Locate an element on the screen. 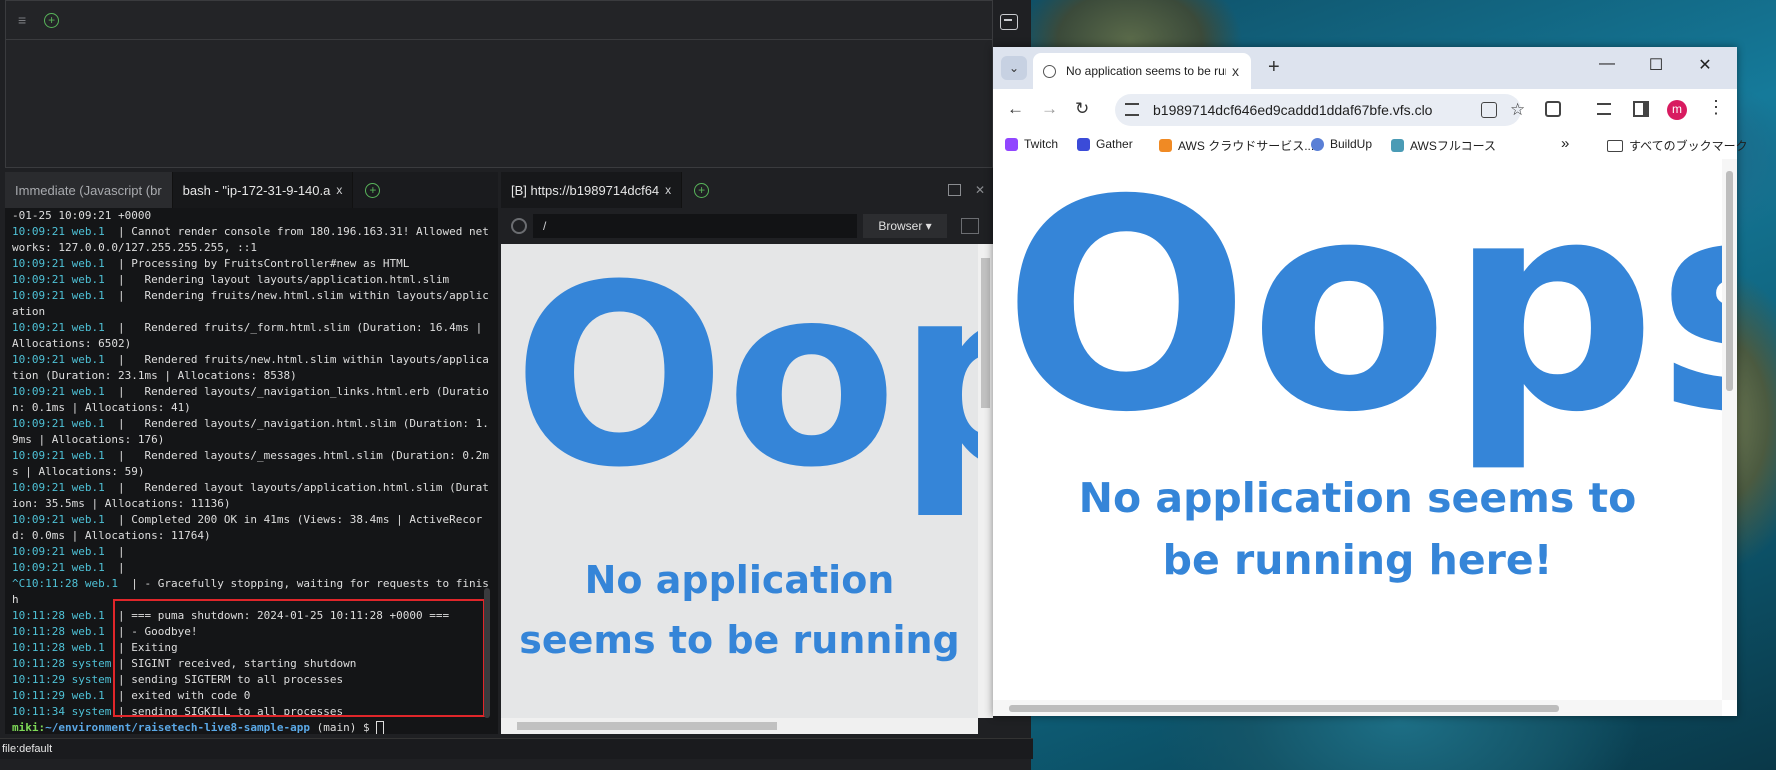  bookmark-star-icon: ☆ is located at coordinates (1517, 110).